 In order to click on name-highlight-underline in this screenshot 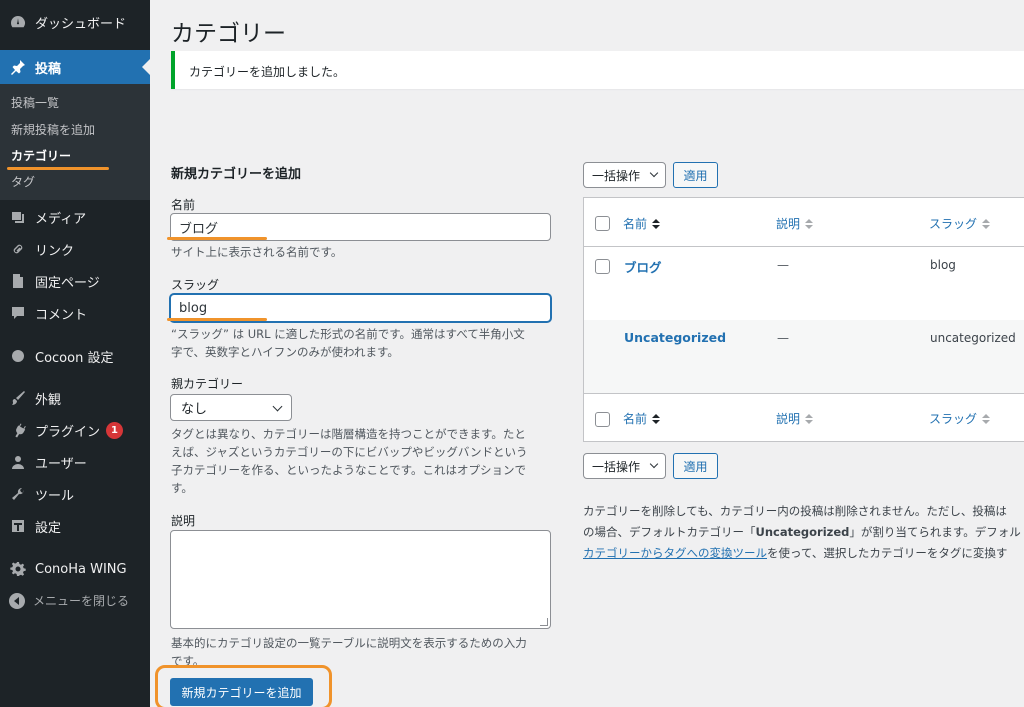, I will do `click(217, 238)`.